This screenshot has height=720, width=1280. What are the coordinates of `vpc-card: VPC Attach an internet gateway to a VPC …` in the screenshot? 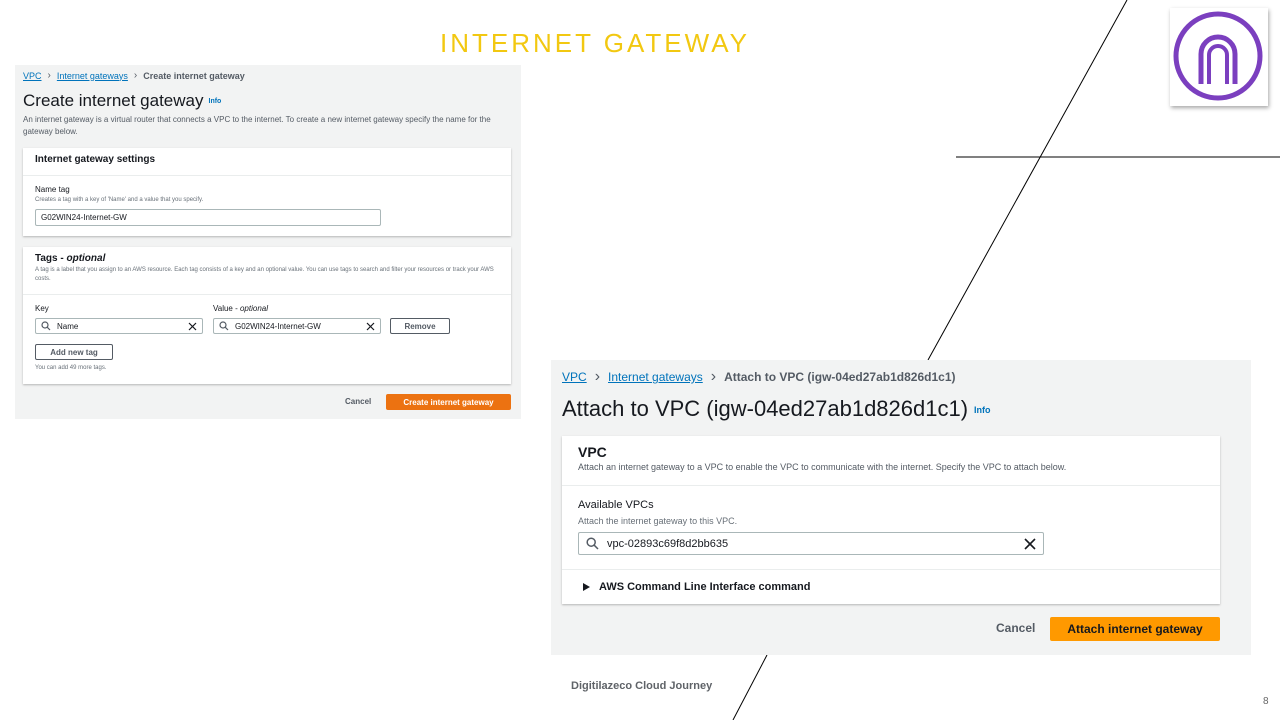 It's located at (891, 520).